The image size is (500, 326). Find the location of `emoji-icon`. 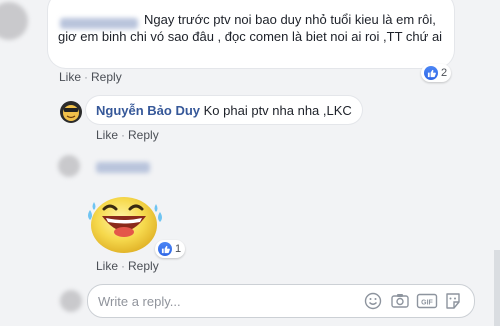

emoji-icon is located at coordinates (373, 301).